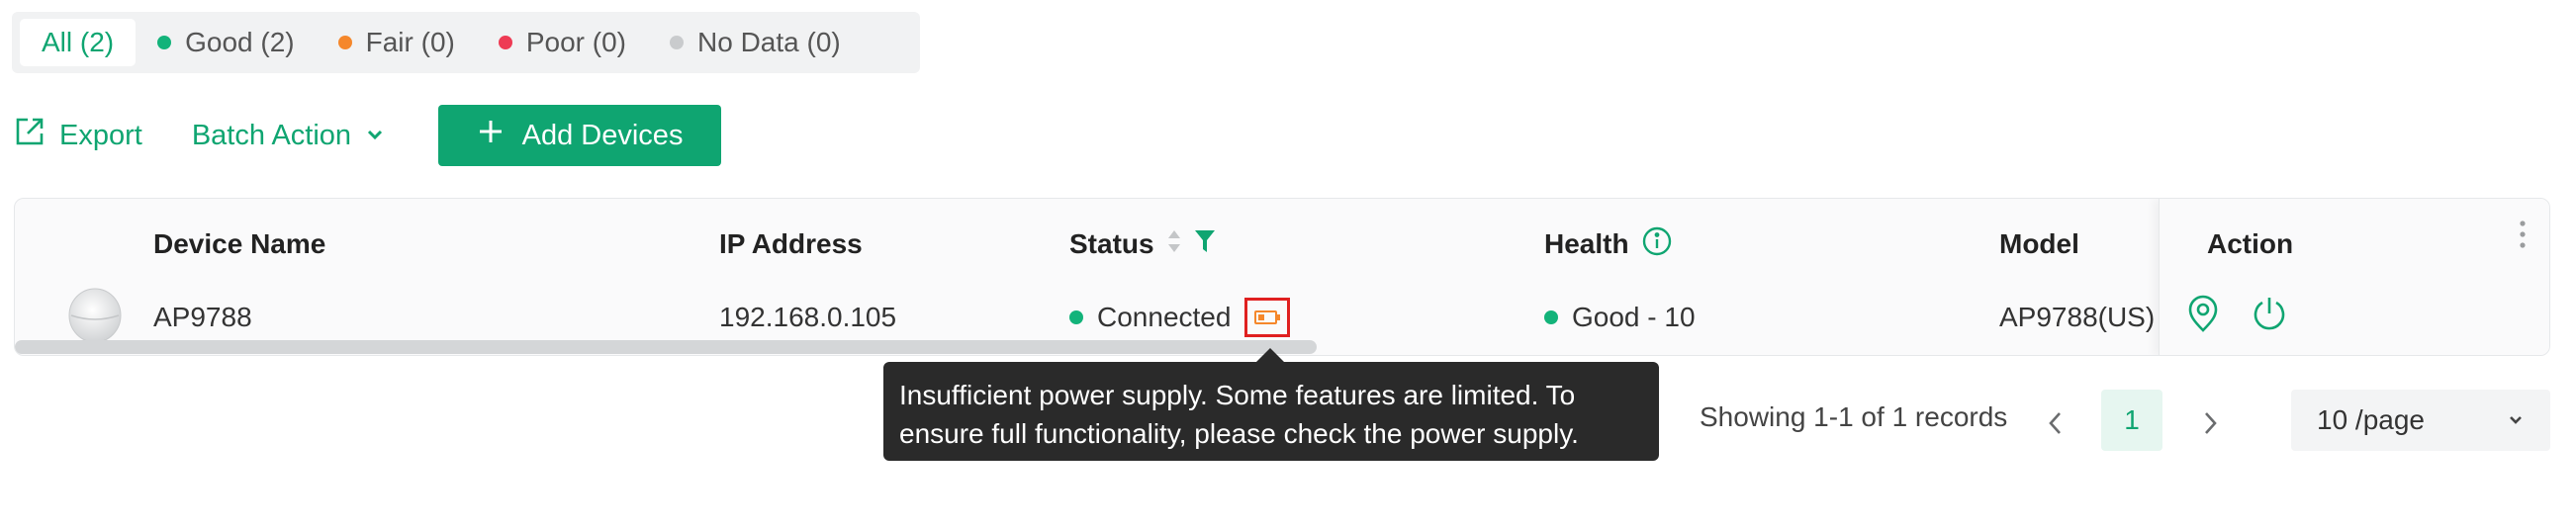 The height and width of the screenshot is (530, 2576). I want to click on filter-tab-no-data: No Data (0), so click(755, 42).